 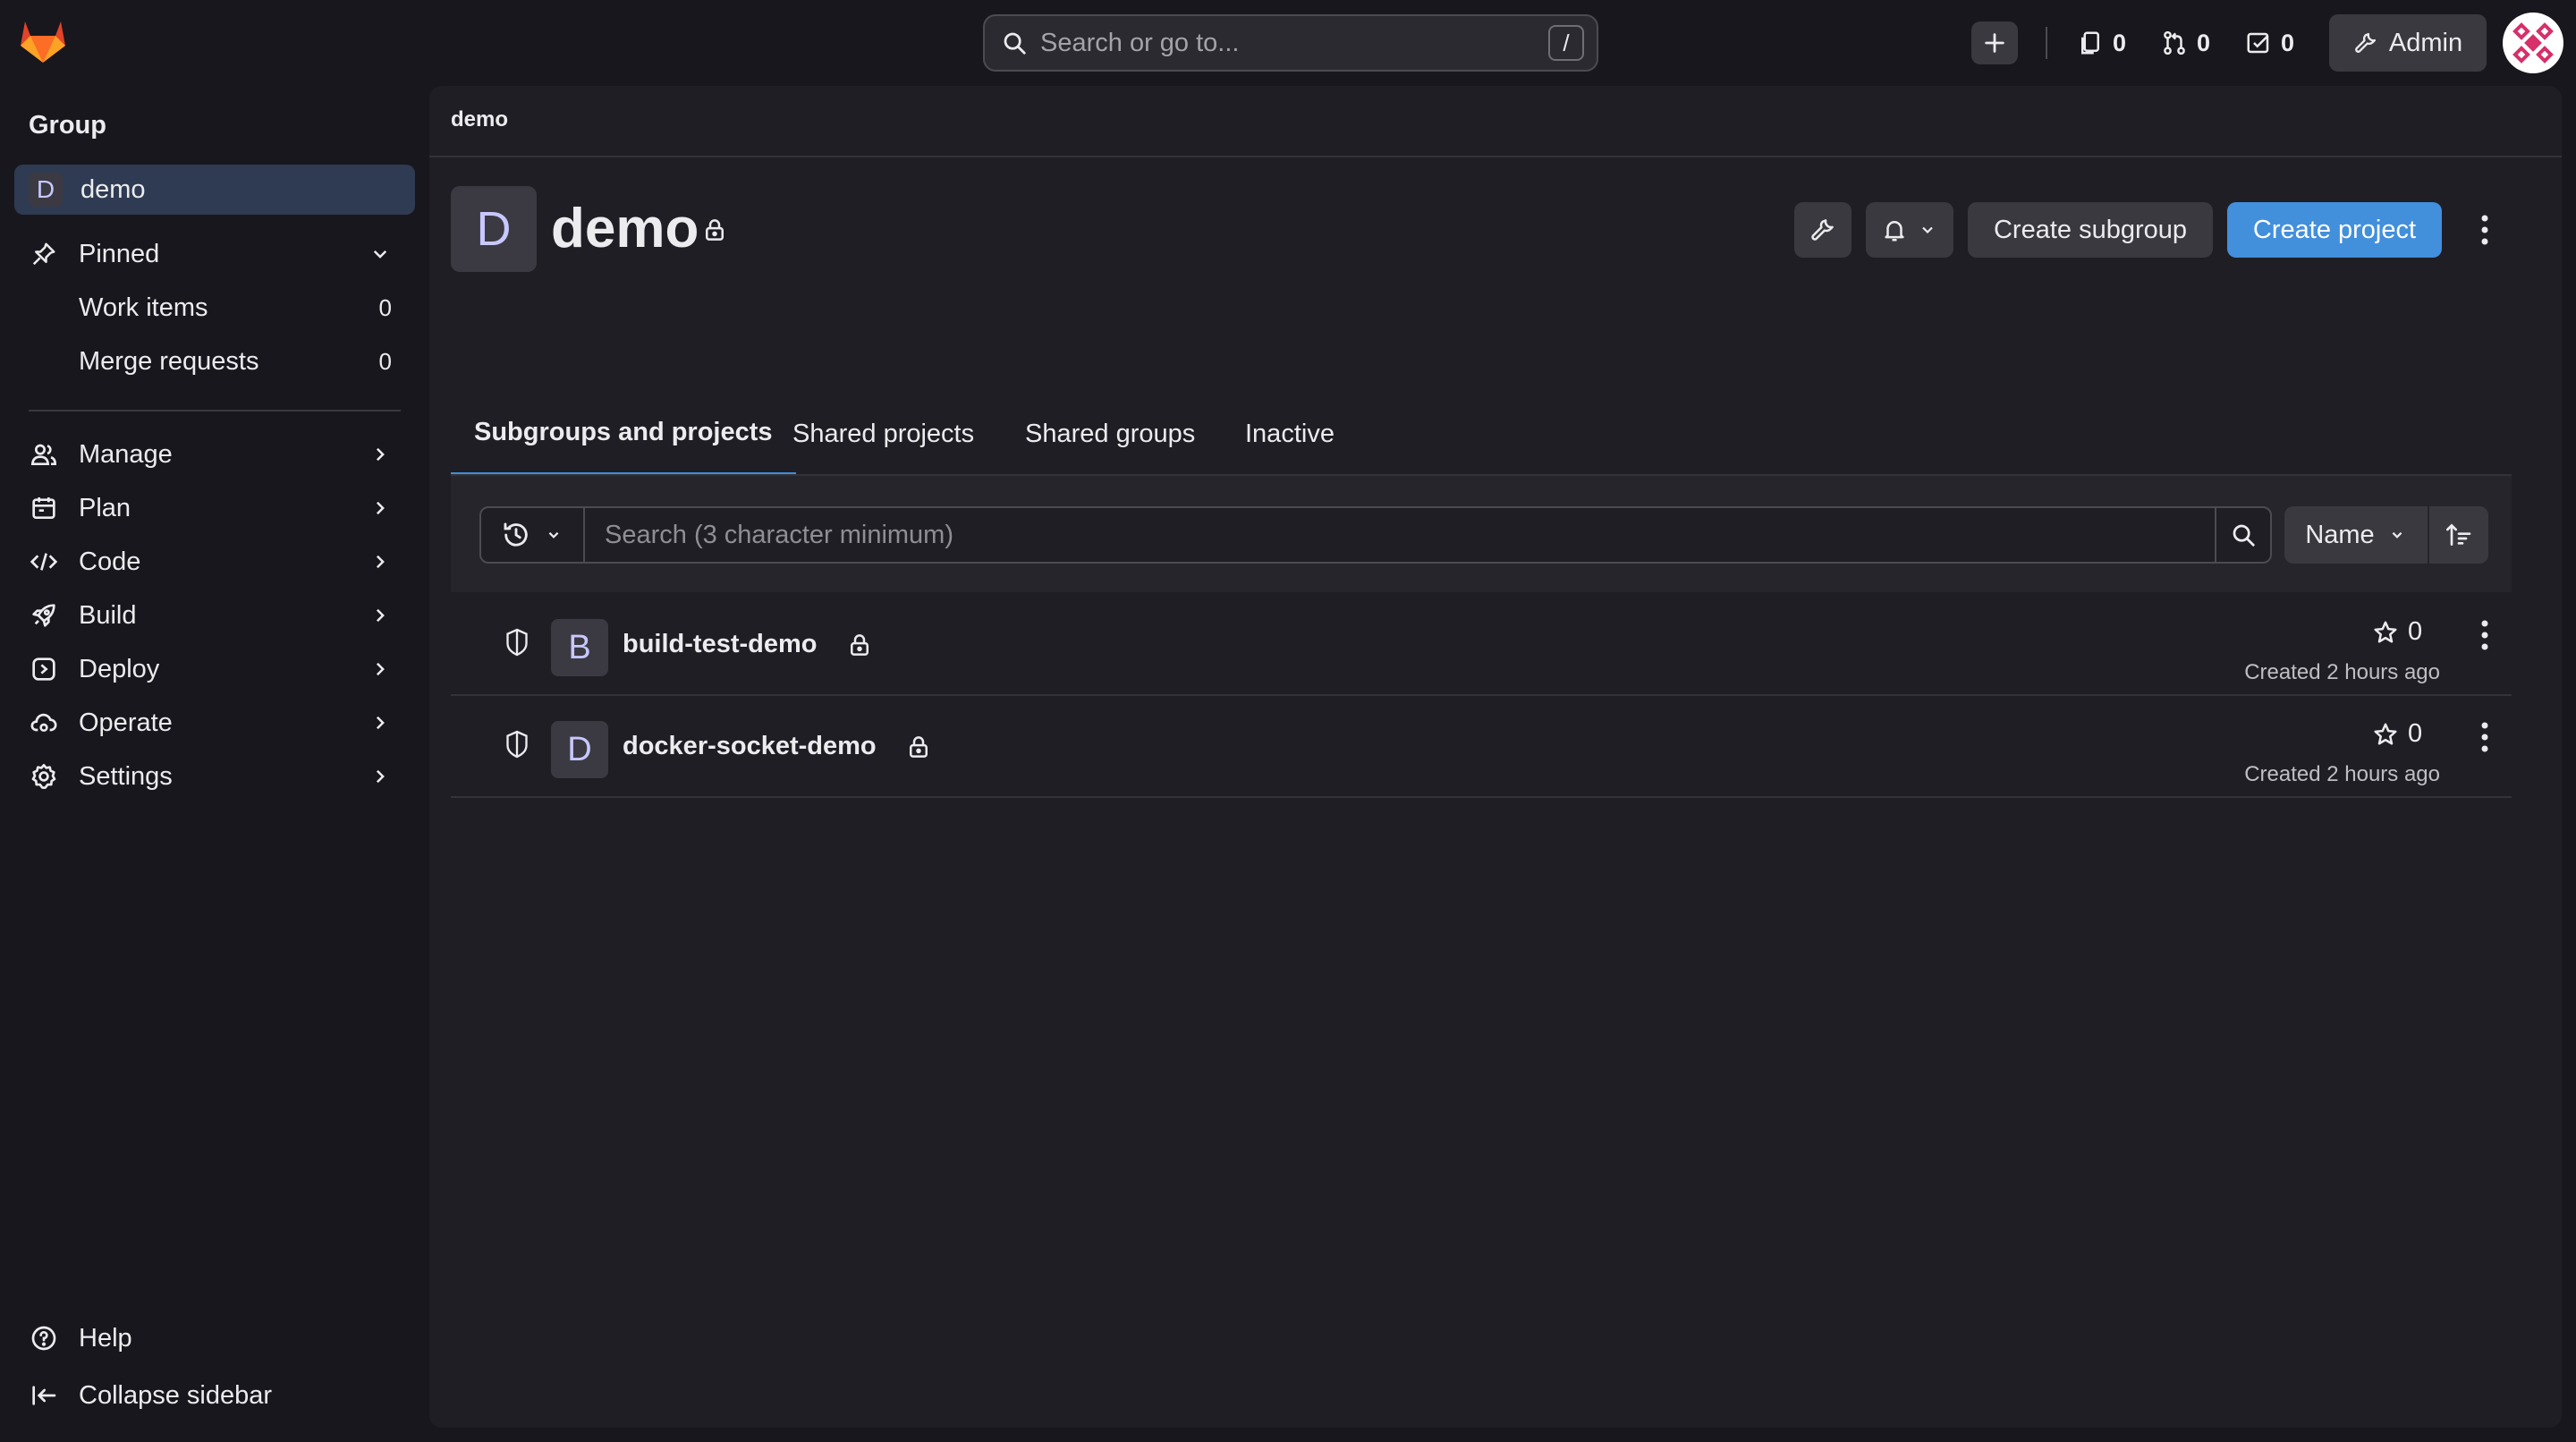 I want to click on gear-icon, so click(x=44, y=776).